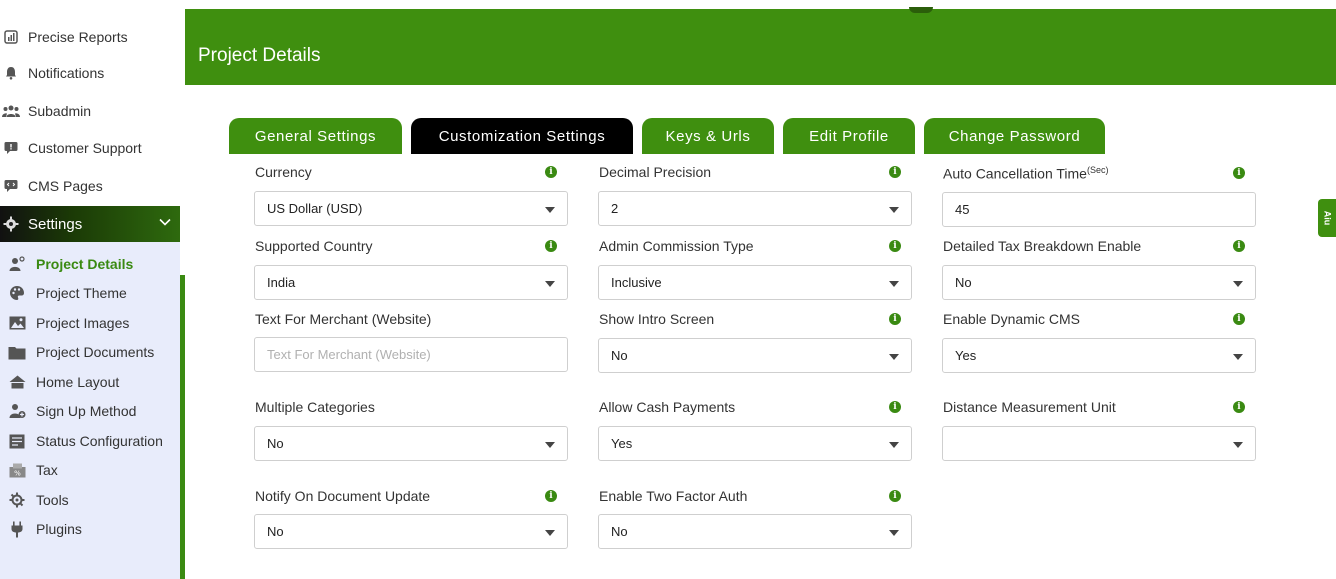 Image resolution: width=1336 pixels, height=579 pixels. I want to click on sidebar-item-label: Project Images, so click(83, 323).